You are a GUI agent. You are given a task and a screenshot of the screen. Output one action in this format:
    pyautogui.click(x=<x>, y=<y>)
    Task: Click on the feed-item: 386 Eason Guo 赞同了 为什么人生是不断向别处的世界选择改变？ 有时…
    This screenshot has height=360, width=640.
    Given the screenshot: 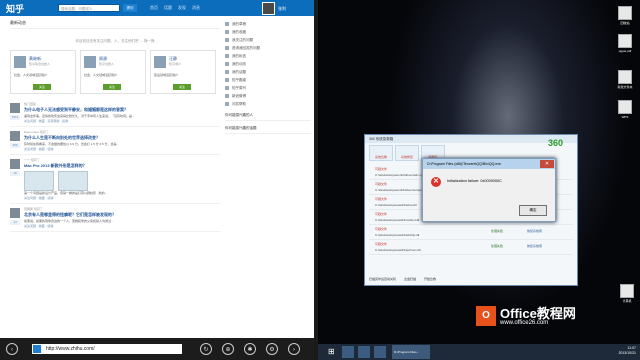 What is the action you would take?
    pyautogui.click(x=115, y=142)
    